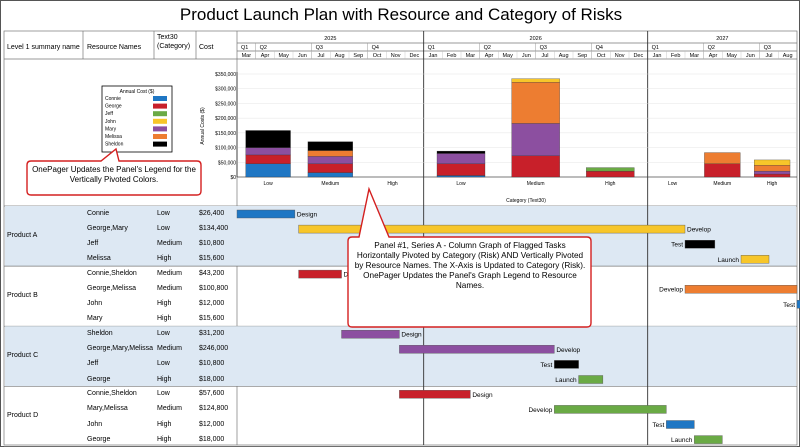 This screenshot has height=447, width=800. What do you see at coordinates (673, 184) in the screenshot?
I see `x-tick-label: Low` at bounding box center [673, 184].